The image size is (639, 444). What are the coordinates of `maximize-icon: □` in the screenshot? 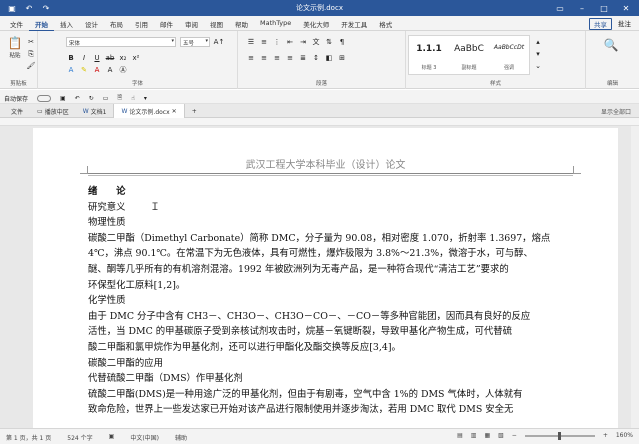 It's located at (604, 8).